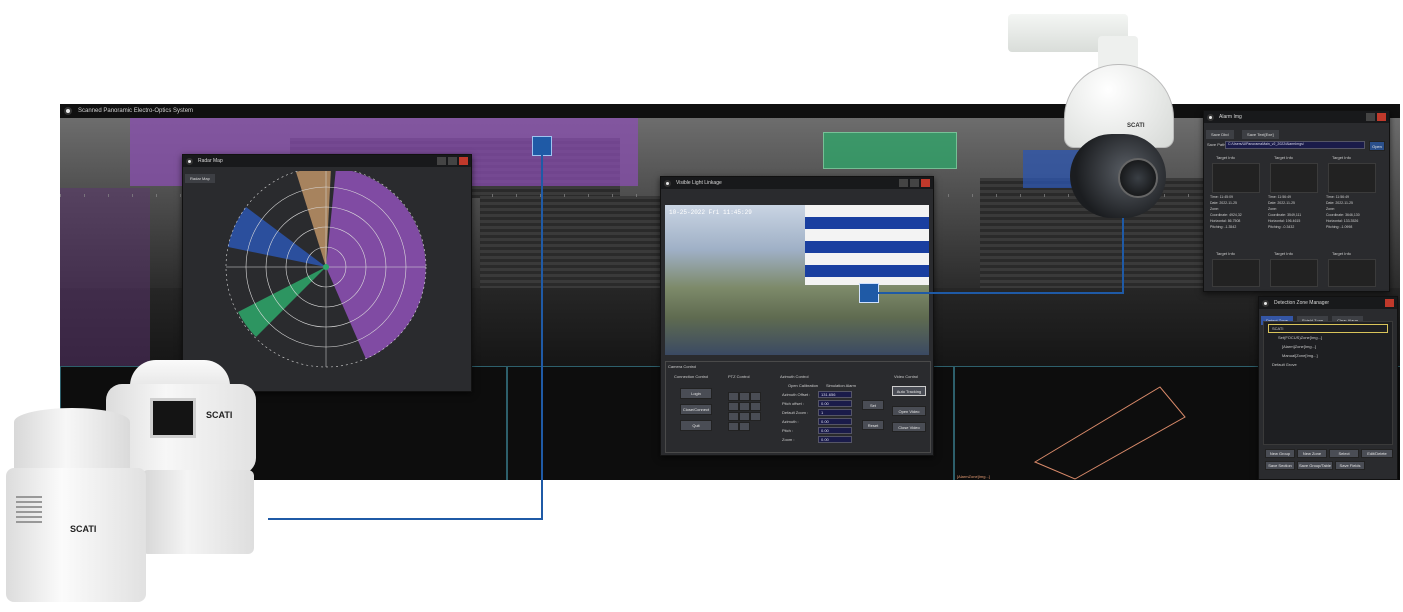 The height and width of the screenshot is (612, 1403). I want to click on login-button: Login, so click(696, 393).